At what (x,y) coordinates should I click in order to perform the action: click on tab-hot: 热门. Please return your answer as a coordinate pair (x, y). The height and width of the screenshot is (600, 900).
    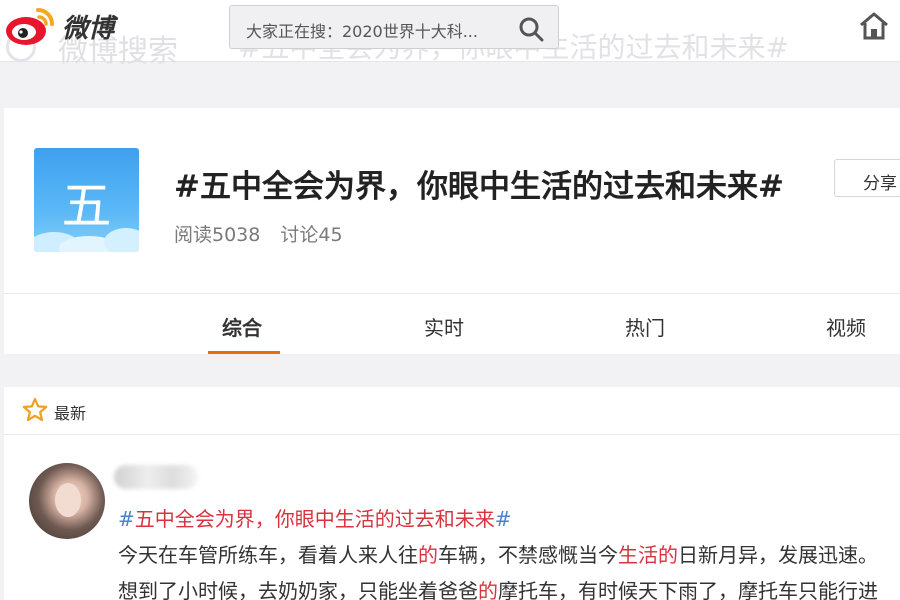
    Looking at the image, I should click on (645, 326).